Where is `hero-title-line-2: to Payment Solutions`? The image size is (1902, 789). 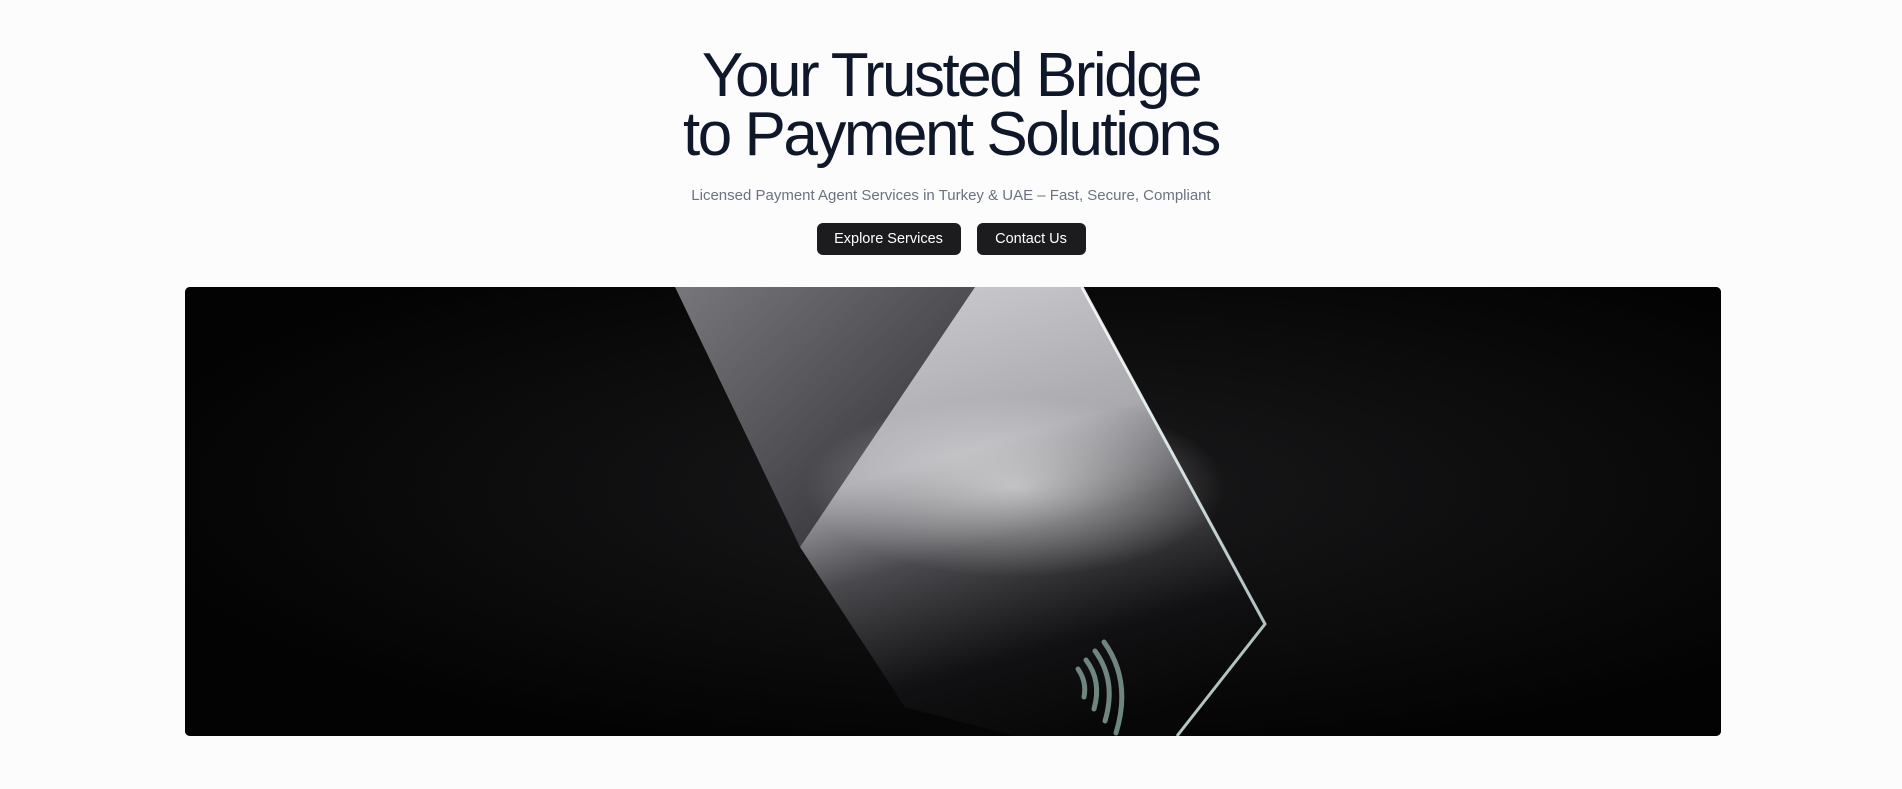
hero-title-line-2: to Payment Solutions is located at coordinates (952, 134).